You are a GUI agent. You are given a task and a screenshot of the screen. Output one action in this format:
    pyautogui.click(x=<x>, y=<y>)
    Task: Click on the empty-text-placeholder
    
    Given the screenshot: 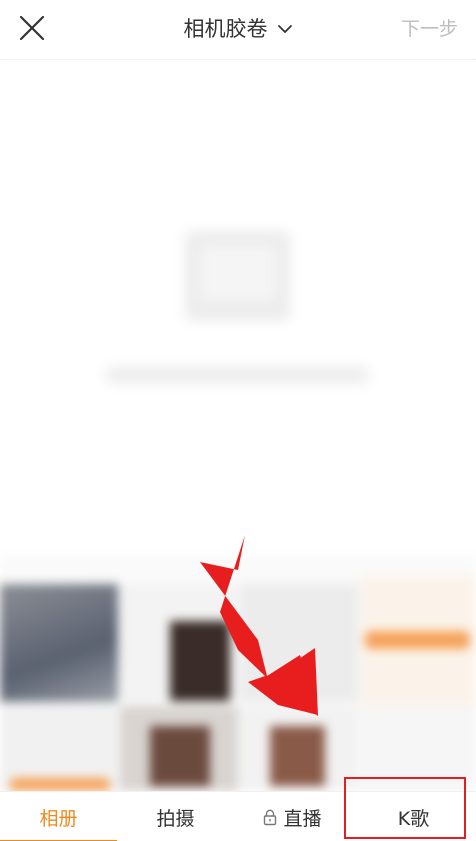 What is the action you would take?
    pyautogui.click(x=237, y=375)
    